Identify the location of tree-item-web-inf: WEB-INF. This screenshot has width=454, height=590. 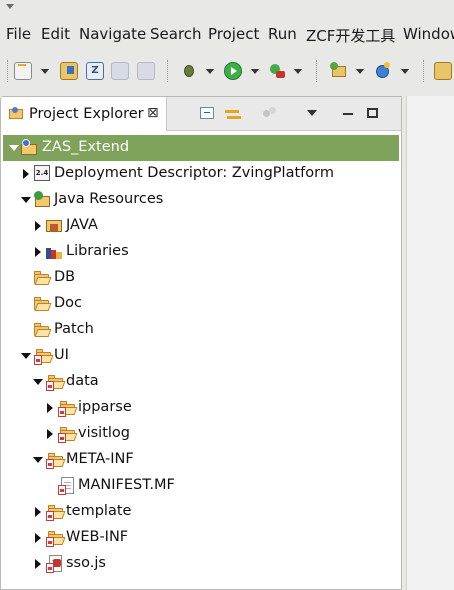
(201, 538).